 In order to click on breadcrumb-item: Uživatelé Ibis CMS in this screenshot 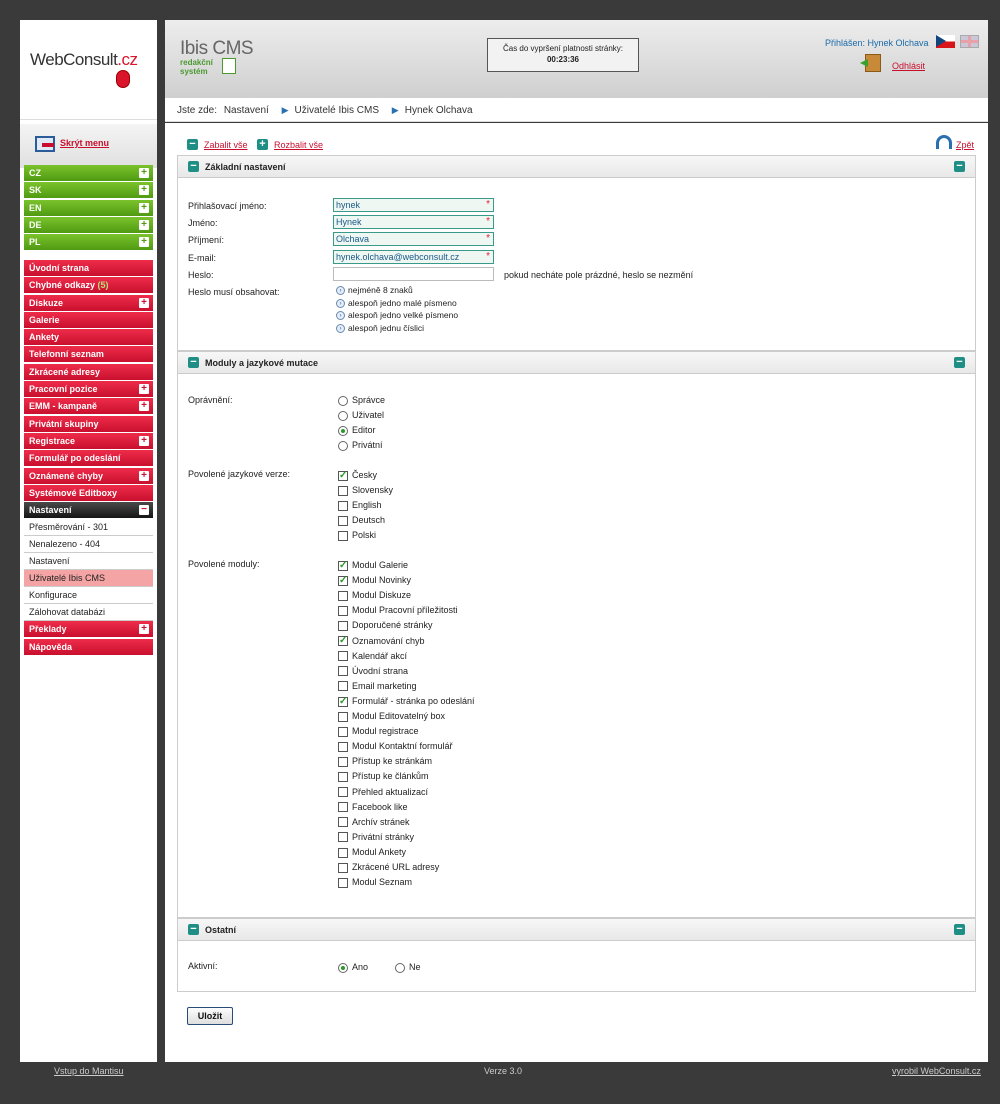, I will do `click(337, 110)`.